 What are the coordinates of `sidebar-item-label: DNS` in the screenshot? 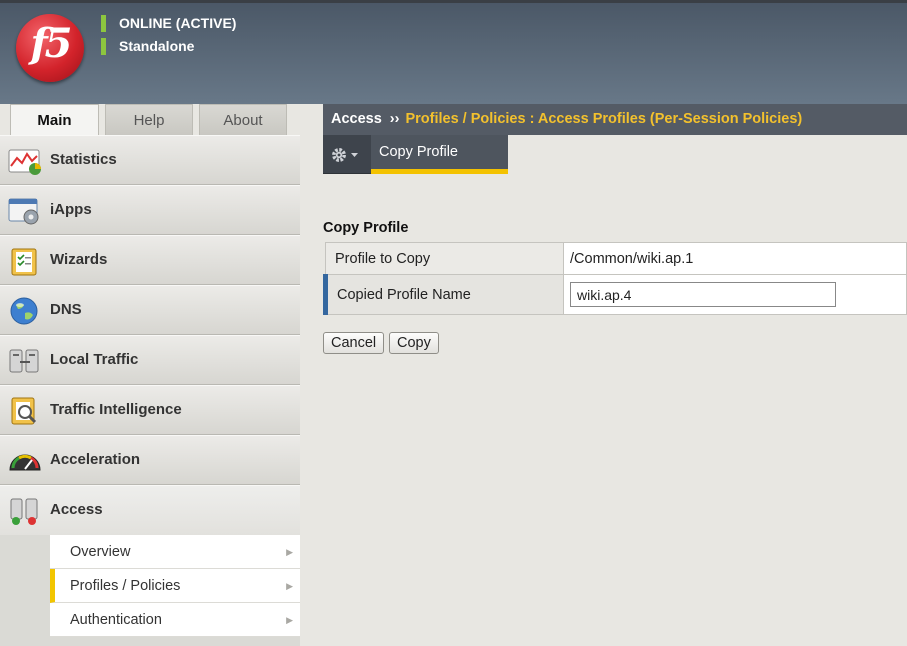 It's located at (66, 309).